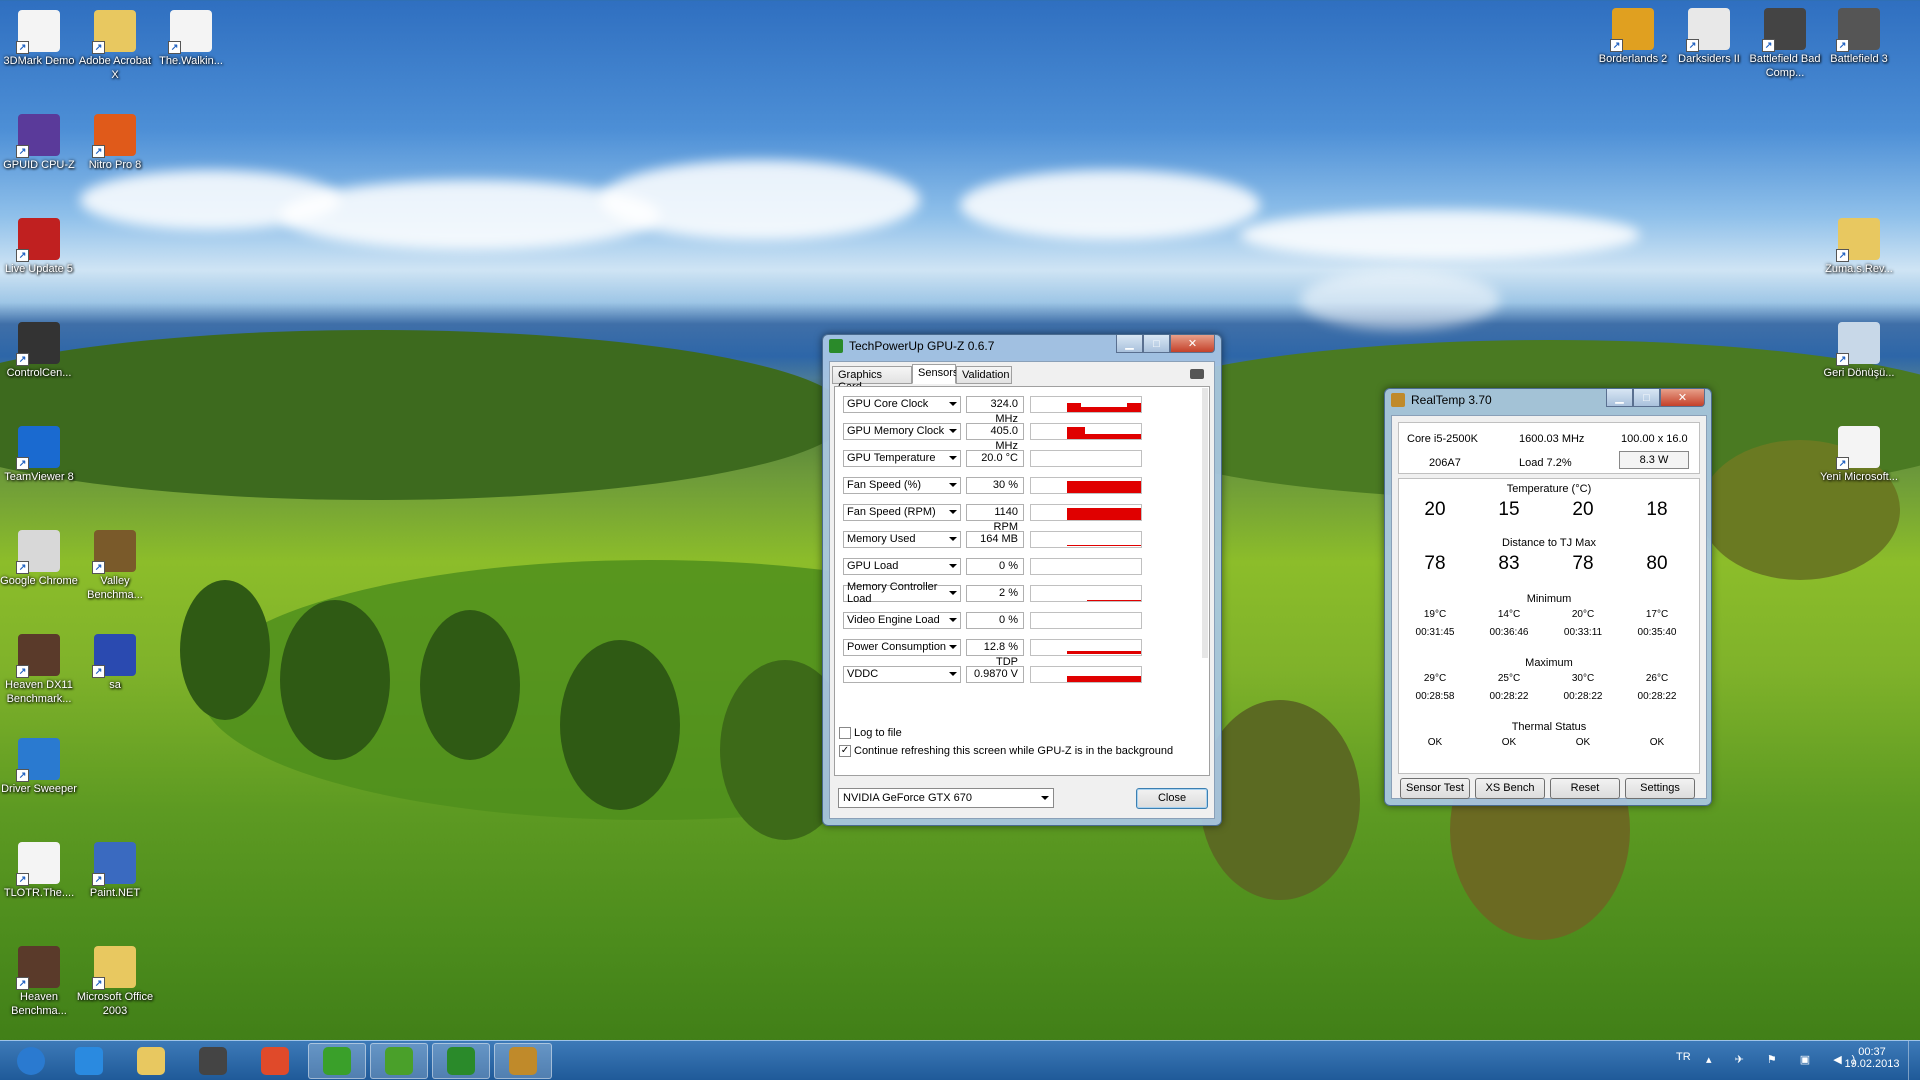 The height and width of the screenshot is (1080, 1920). Describe the element at coordinates (1654, 460) in the screenshot. I see `cpu-power: 8.3 W` at that location.